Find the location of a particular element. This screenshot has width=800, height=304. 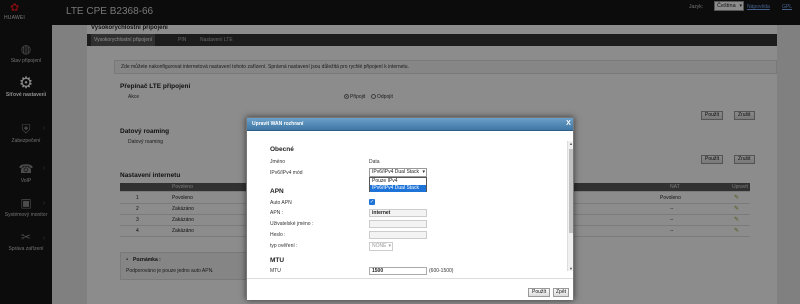

scrollbar-thumb is located at coordinates (571, 191).